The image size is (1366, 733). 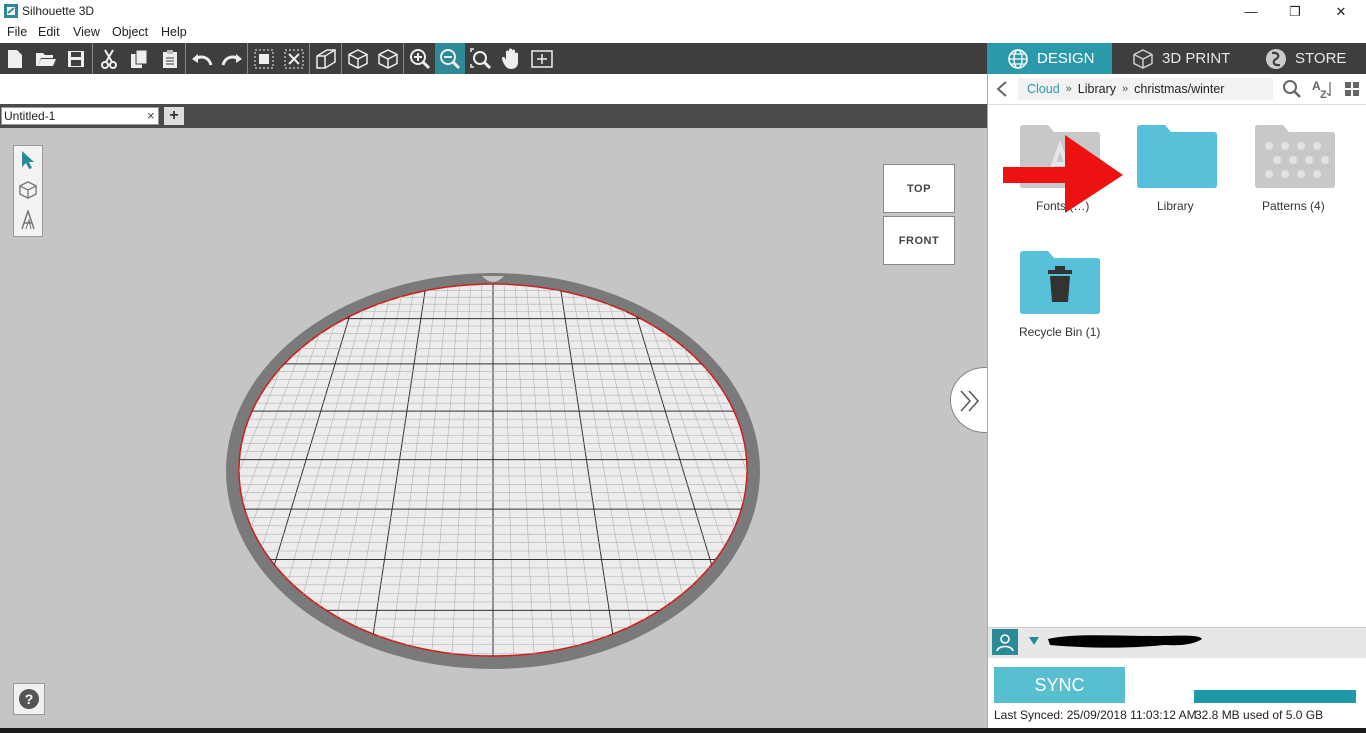 What do you see at coordinates (1125, 641) in the screenshot?
I see `account-name-redacted` at bounding box center [1125, 641].